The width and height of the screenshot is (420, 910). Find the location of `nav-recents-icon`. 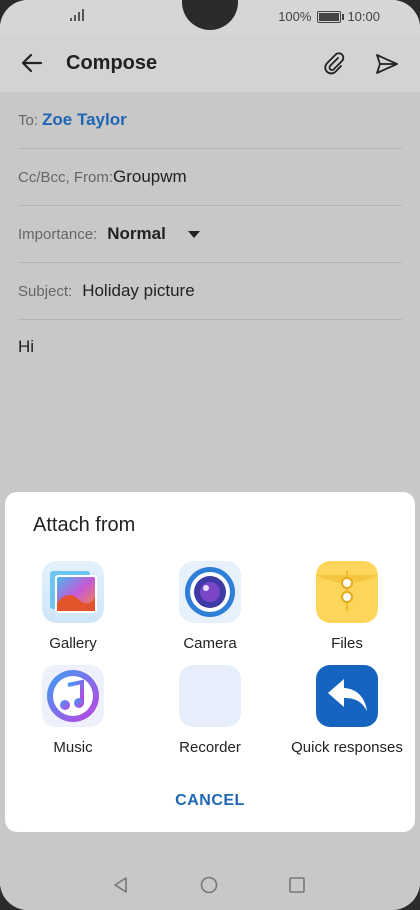

nav-recents-icon is located at coordinates (297, 885).